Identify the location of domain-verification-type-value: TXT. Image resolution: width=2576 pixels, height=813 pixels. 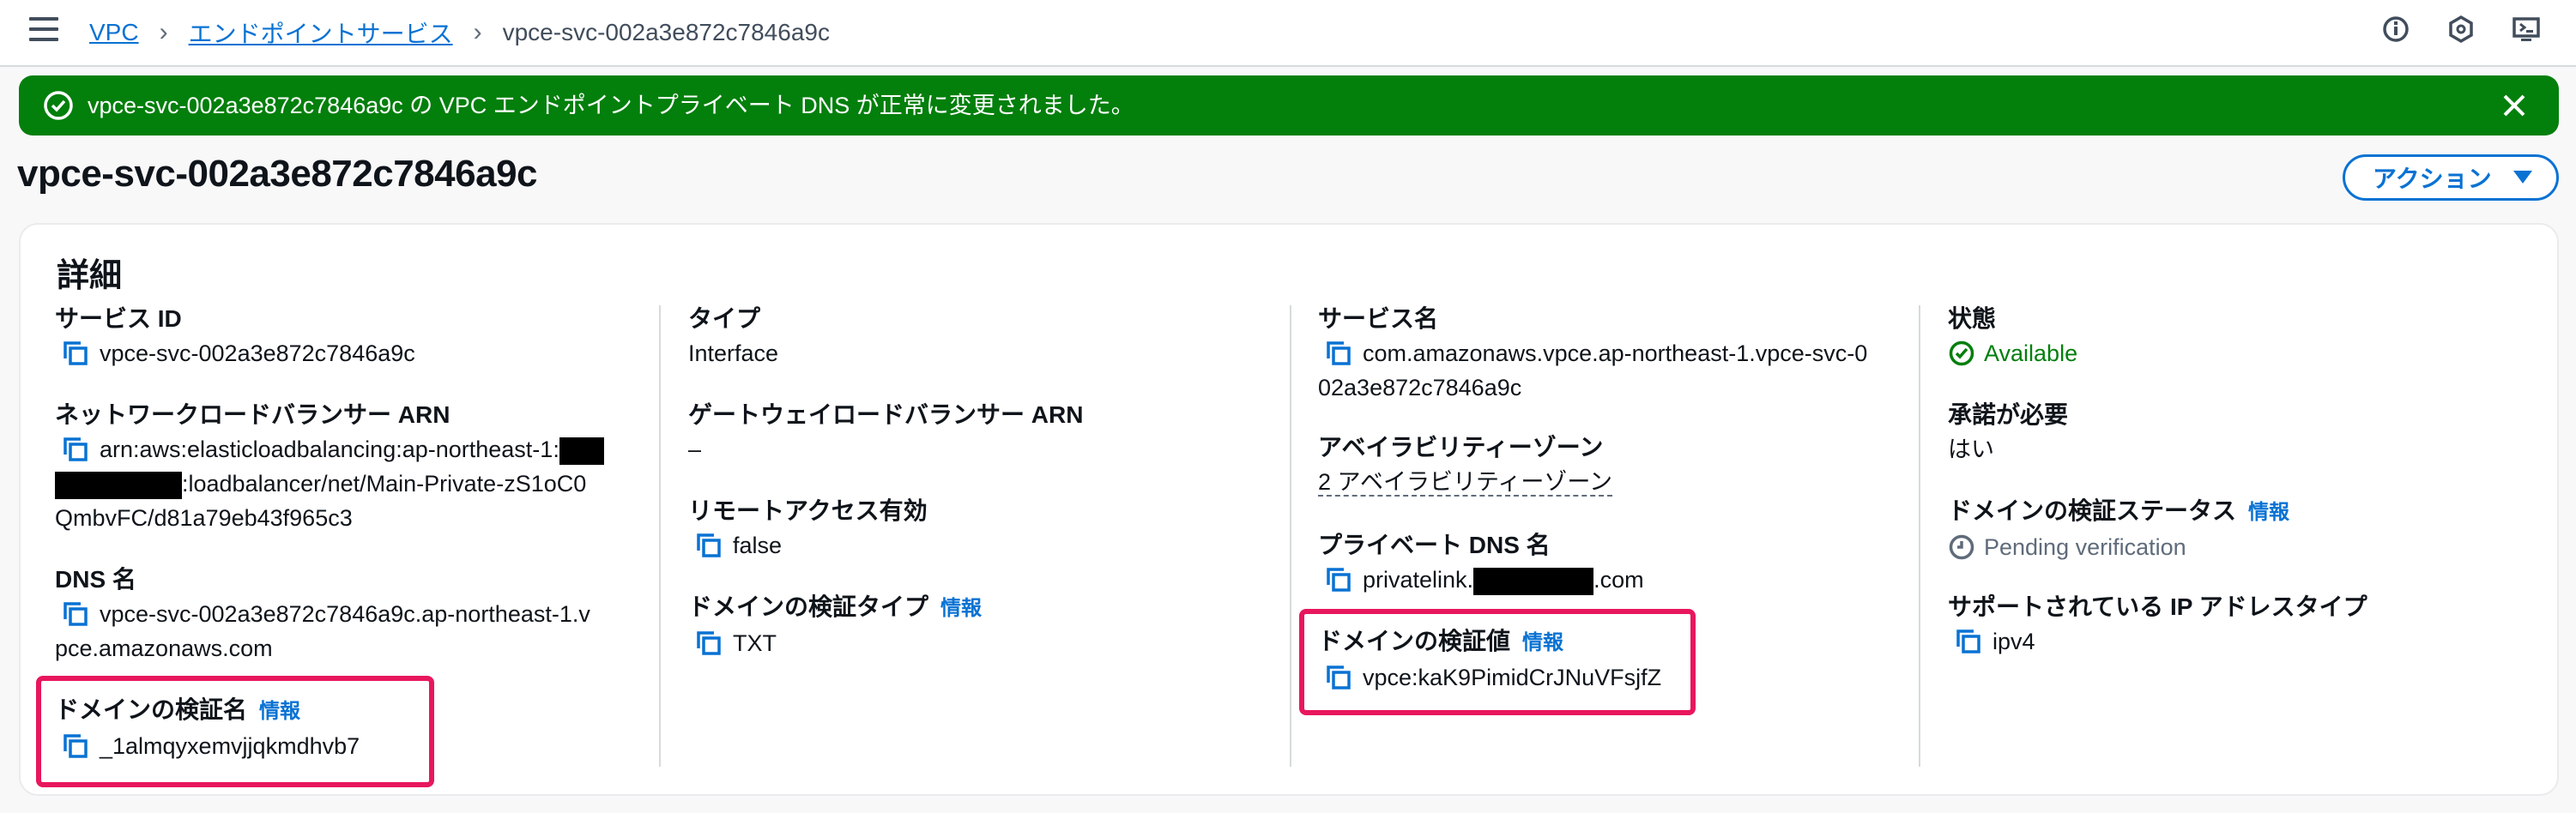
(755, 643).